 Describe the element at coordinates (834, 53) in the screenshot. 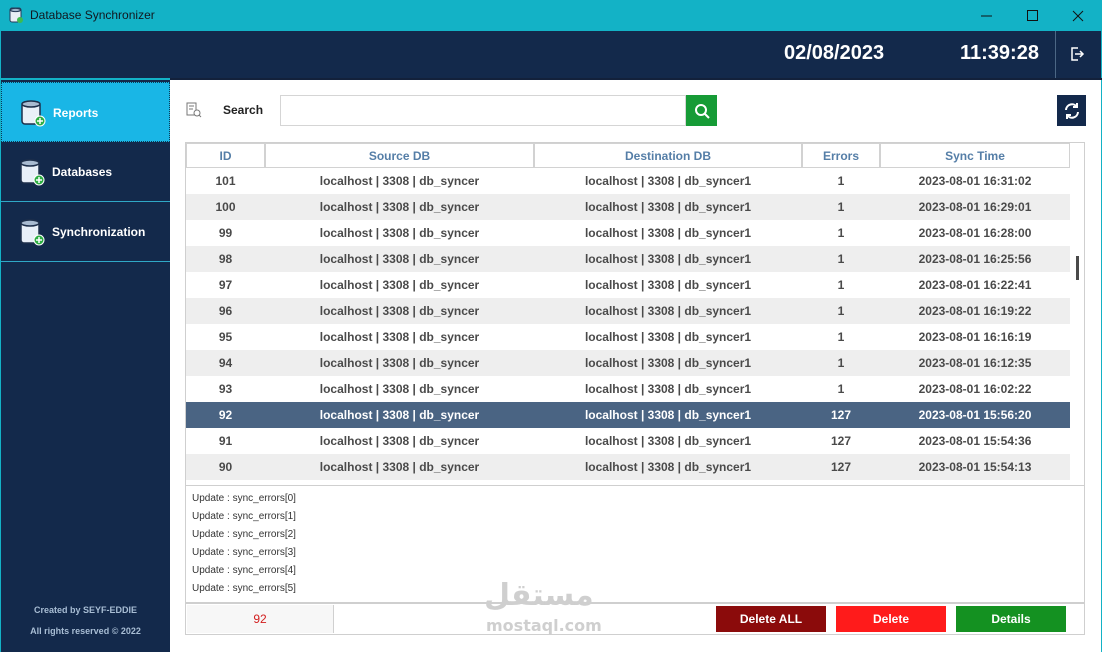

I see `current-date: 02/08/2023` at that location.